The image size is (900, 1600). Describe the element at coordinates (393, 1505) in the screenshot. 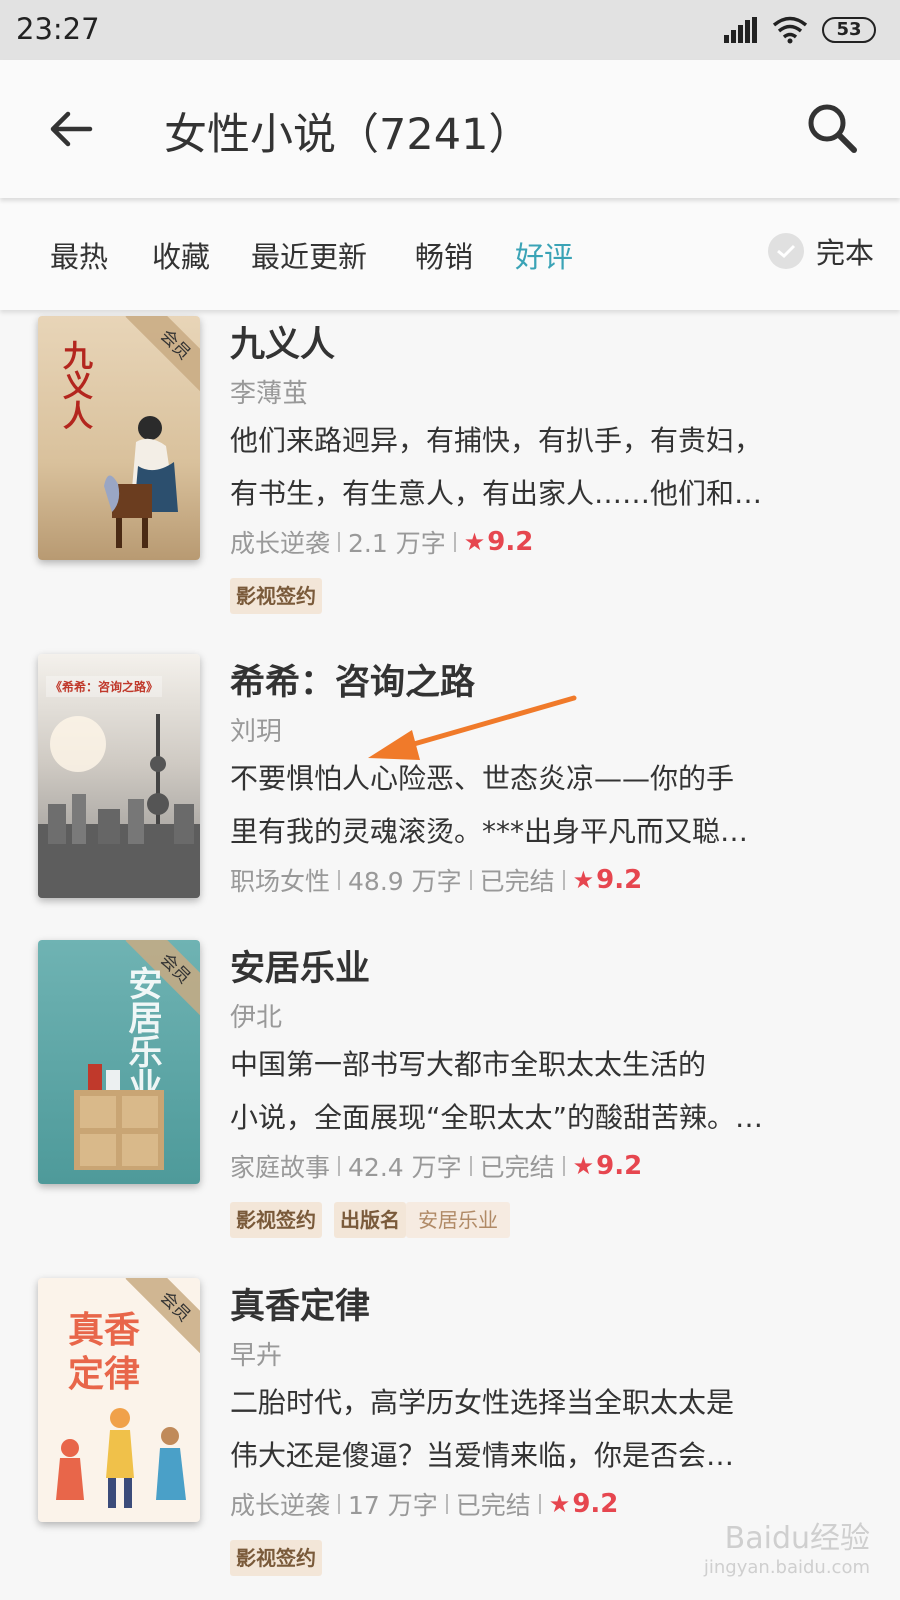

I see `book-word-count: 17 万字` at that location.